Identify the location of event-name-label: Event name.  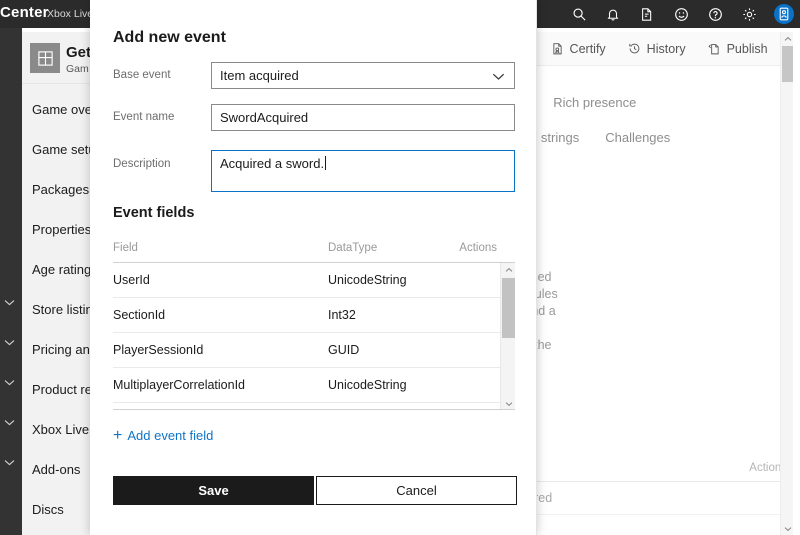
(144, 117).